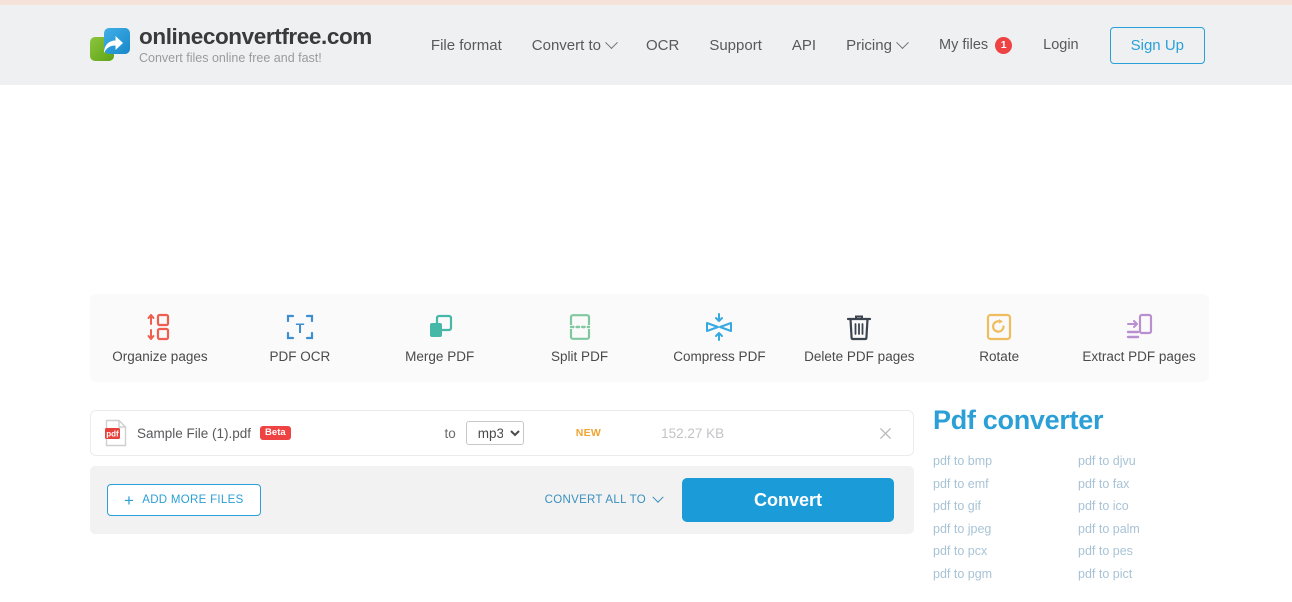  What do you see at coordinates (110, 45) in the screenshot?
I see `share-arrow-logo-icon` at bounding box center [110, 45].